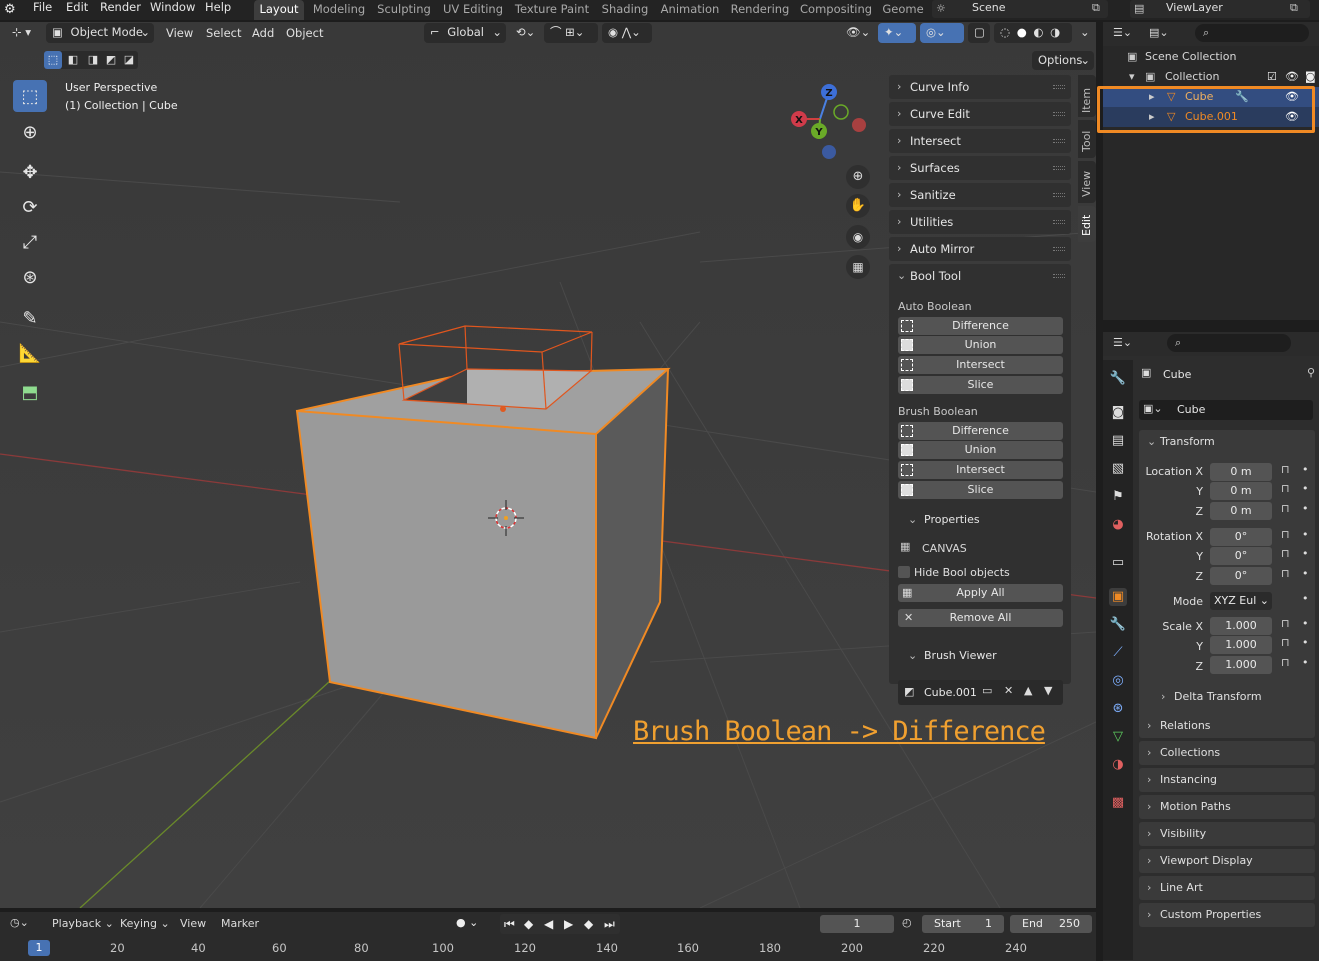  What do you see at coordinates (13, 10) in the screenshot?
I see `blender-logo-icon: ⚙` at bounding box center [13, 10].